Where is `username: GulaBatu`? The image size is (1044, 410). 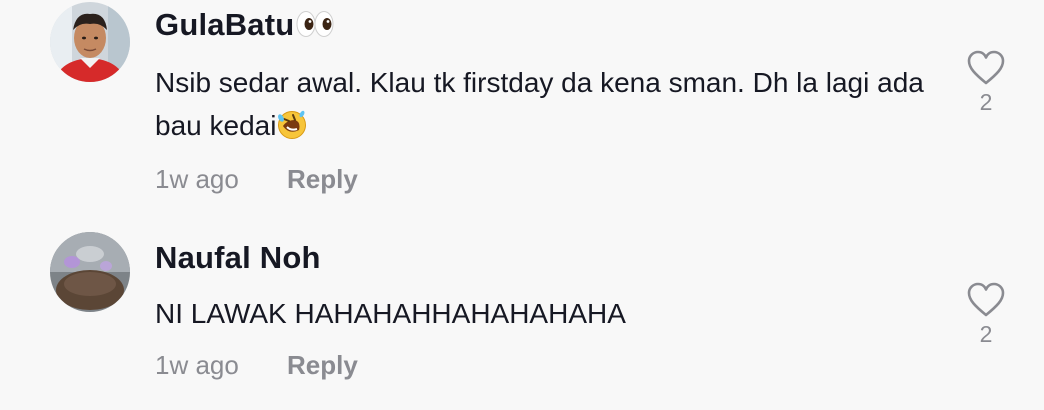 username: GulaBatu is located at coordinates (245, 26).